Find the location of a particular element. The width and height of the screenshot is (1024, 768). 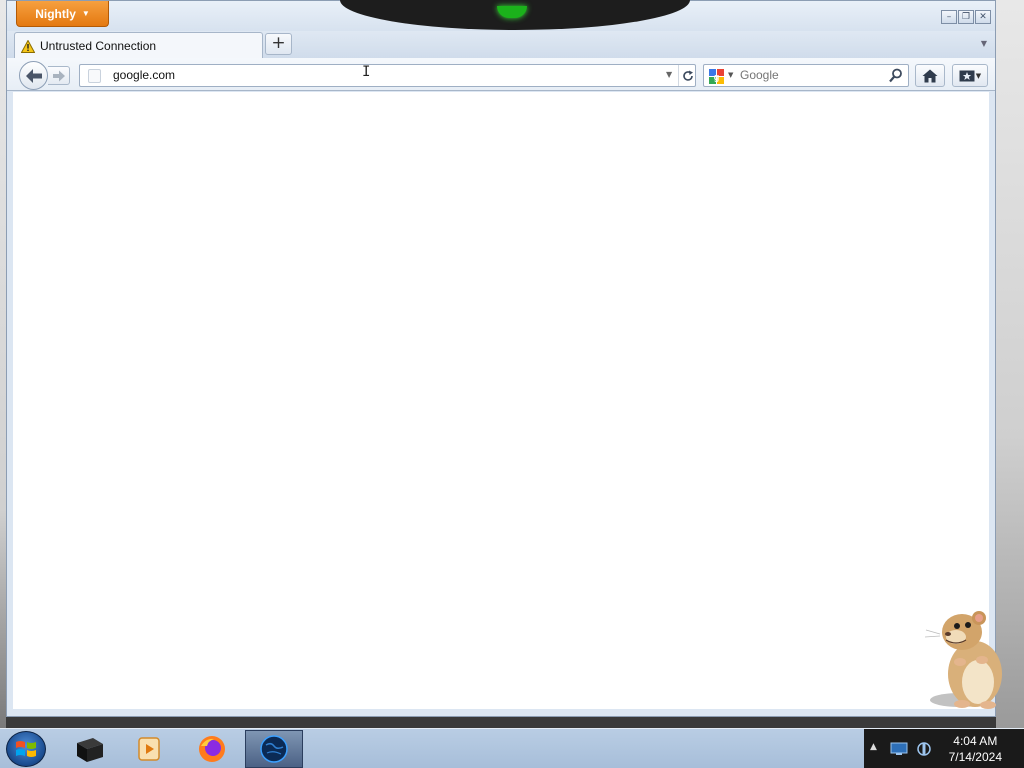

restore-icon: ❐ is located at coordinates (966, 17).